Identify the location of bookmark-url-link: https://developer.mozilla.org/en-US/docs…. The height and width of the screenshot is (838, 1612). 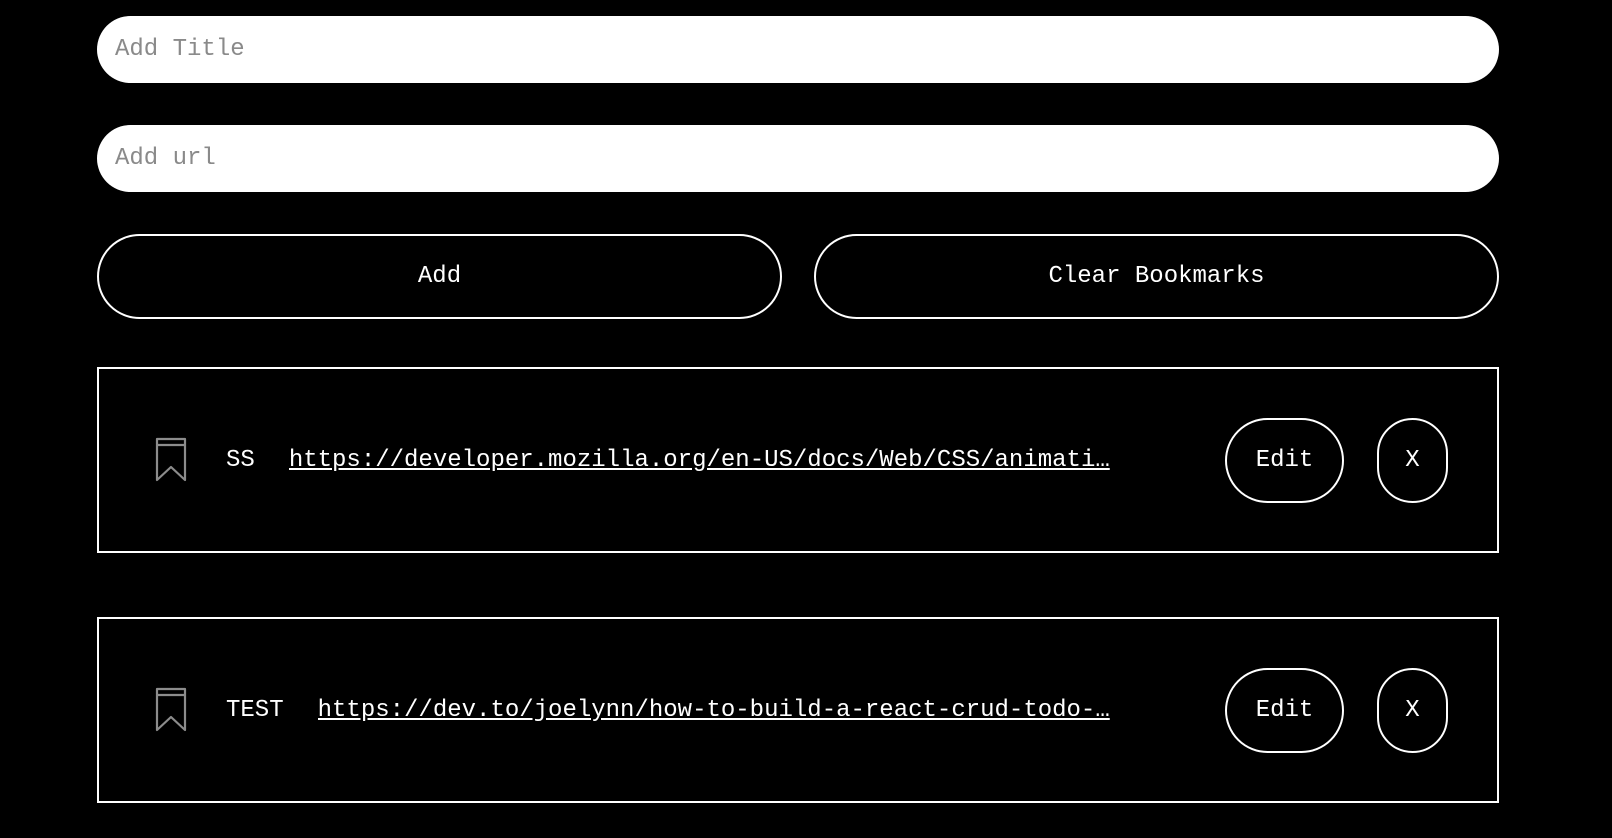
(733, 460).